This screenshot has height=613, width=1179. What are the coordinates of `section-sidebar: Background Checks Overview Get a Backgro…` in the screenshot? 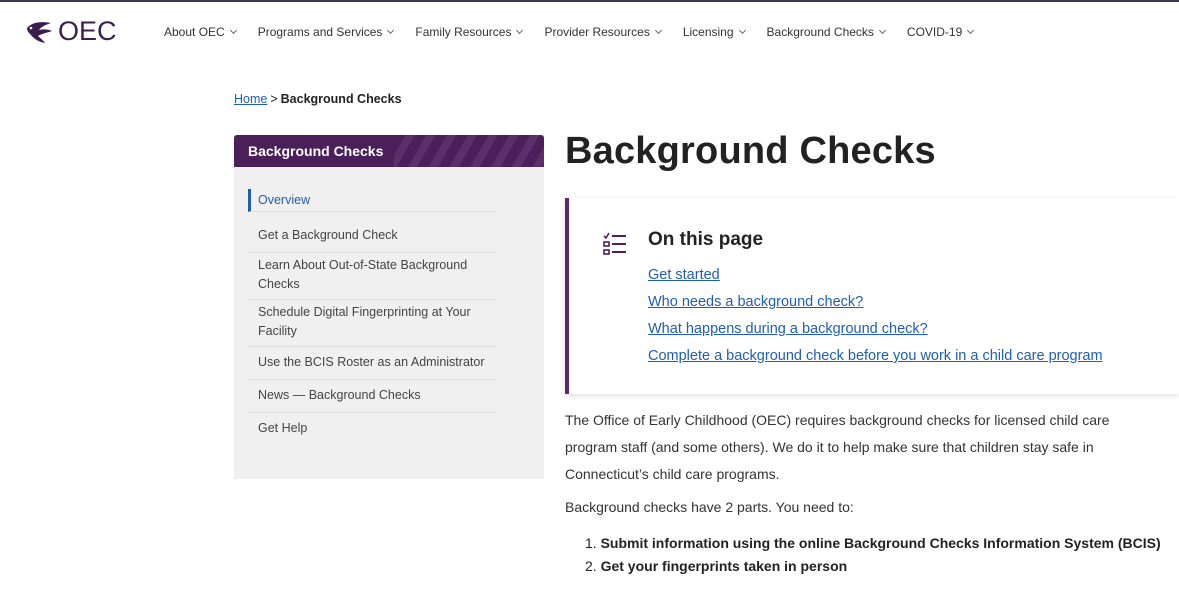 It's located at (389, 307).